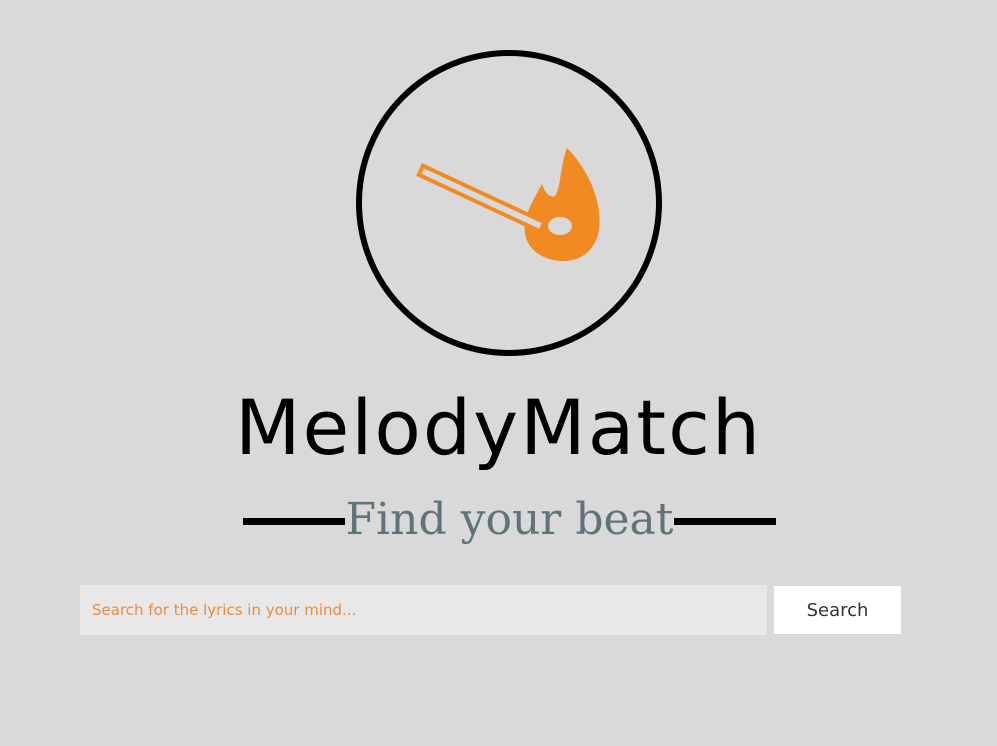 This screenshot has height=746, width=997. What do you see at coordinates (294, 521) in the screenshot?
I see `tagline-left-rule` at bounding box center [294, 521].